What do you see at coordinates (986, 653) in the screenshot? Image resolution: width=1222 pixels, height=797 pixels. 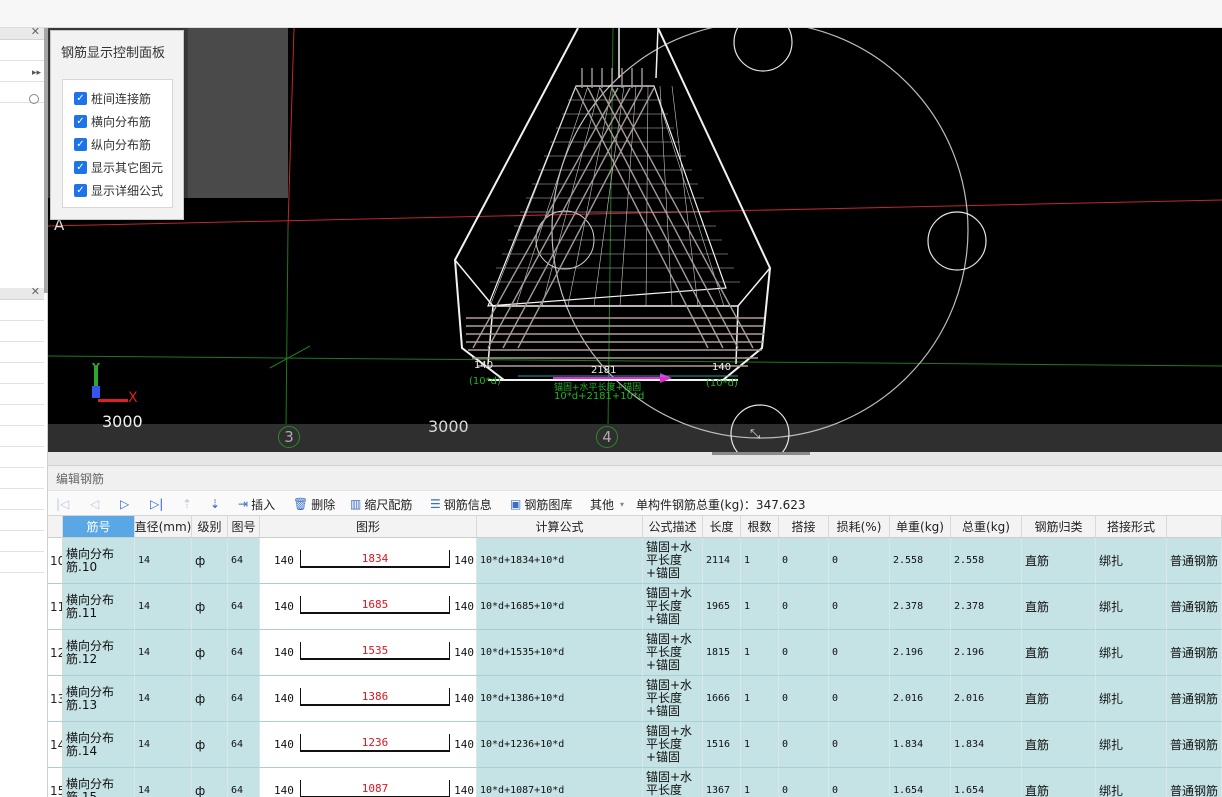 I see `cell-total: 2.196` at bounding box center [986, 653].